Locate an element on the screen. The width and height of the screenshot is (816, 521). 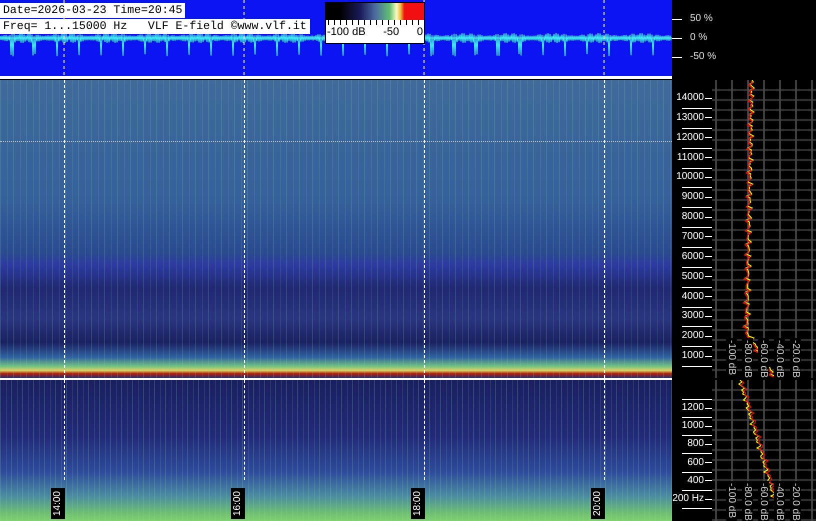
frequency-label: 7000 is located at coordinates (693, 237).